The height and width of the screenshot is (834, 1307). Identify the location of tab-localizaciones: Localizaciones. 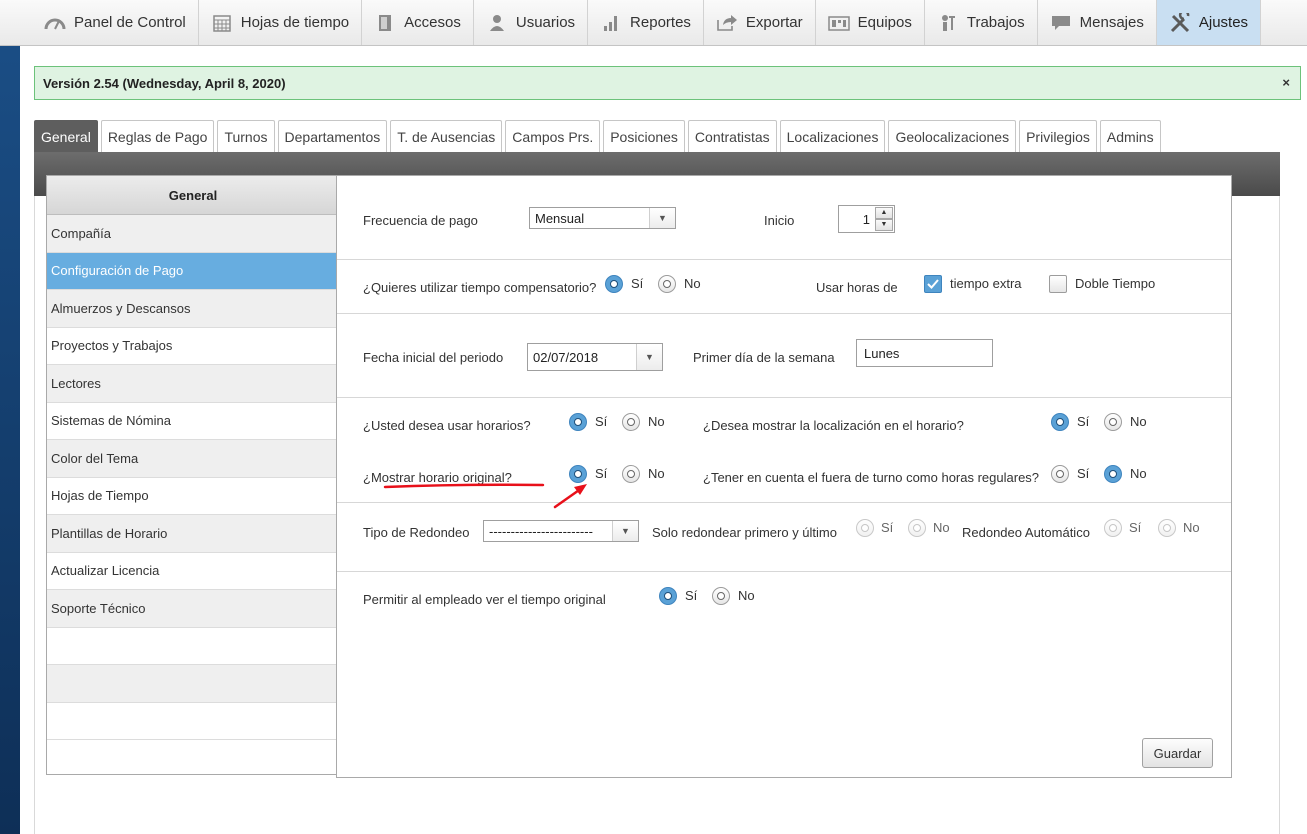
(832, 136).